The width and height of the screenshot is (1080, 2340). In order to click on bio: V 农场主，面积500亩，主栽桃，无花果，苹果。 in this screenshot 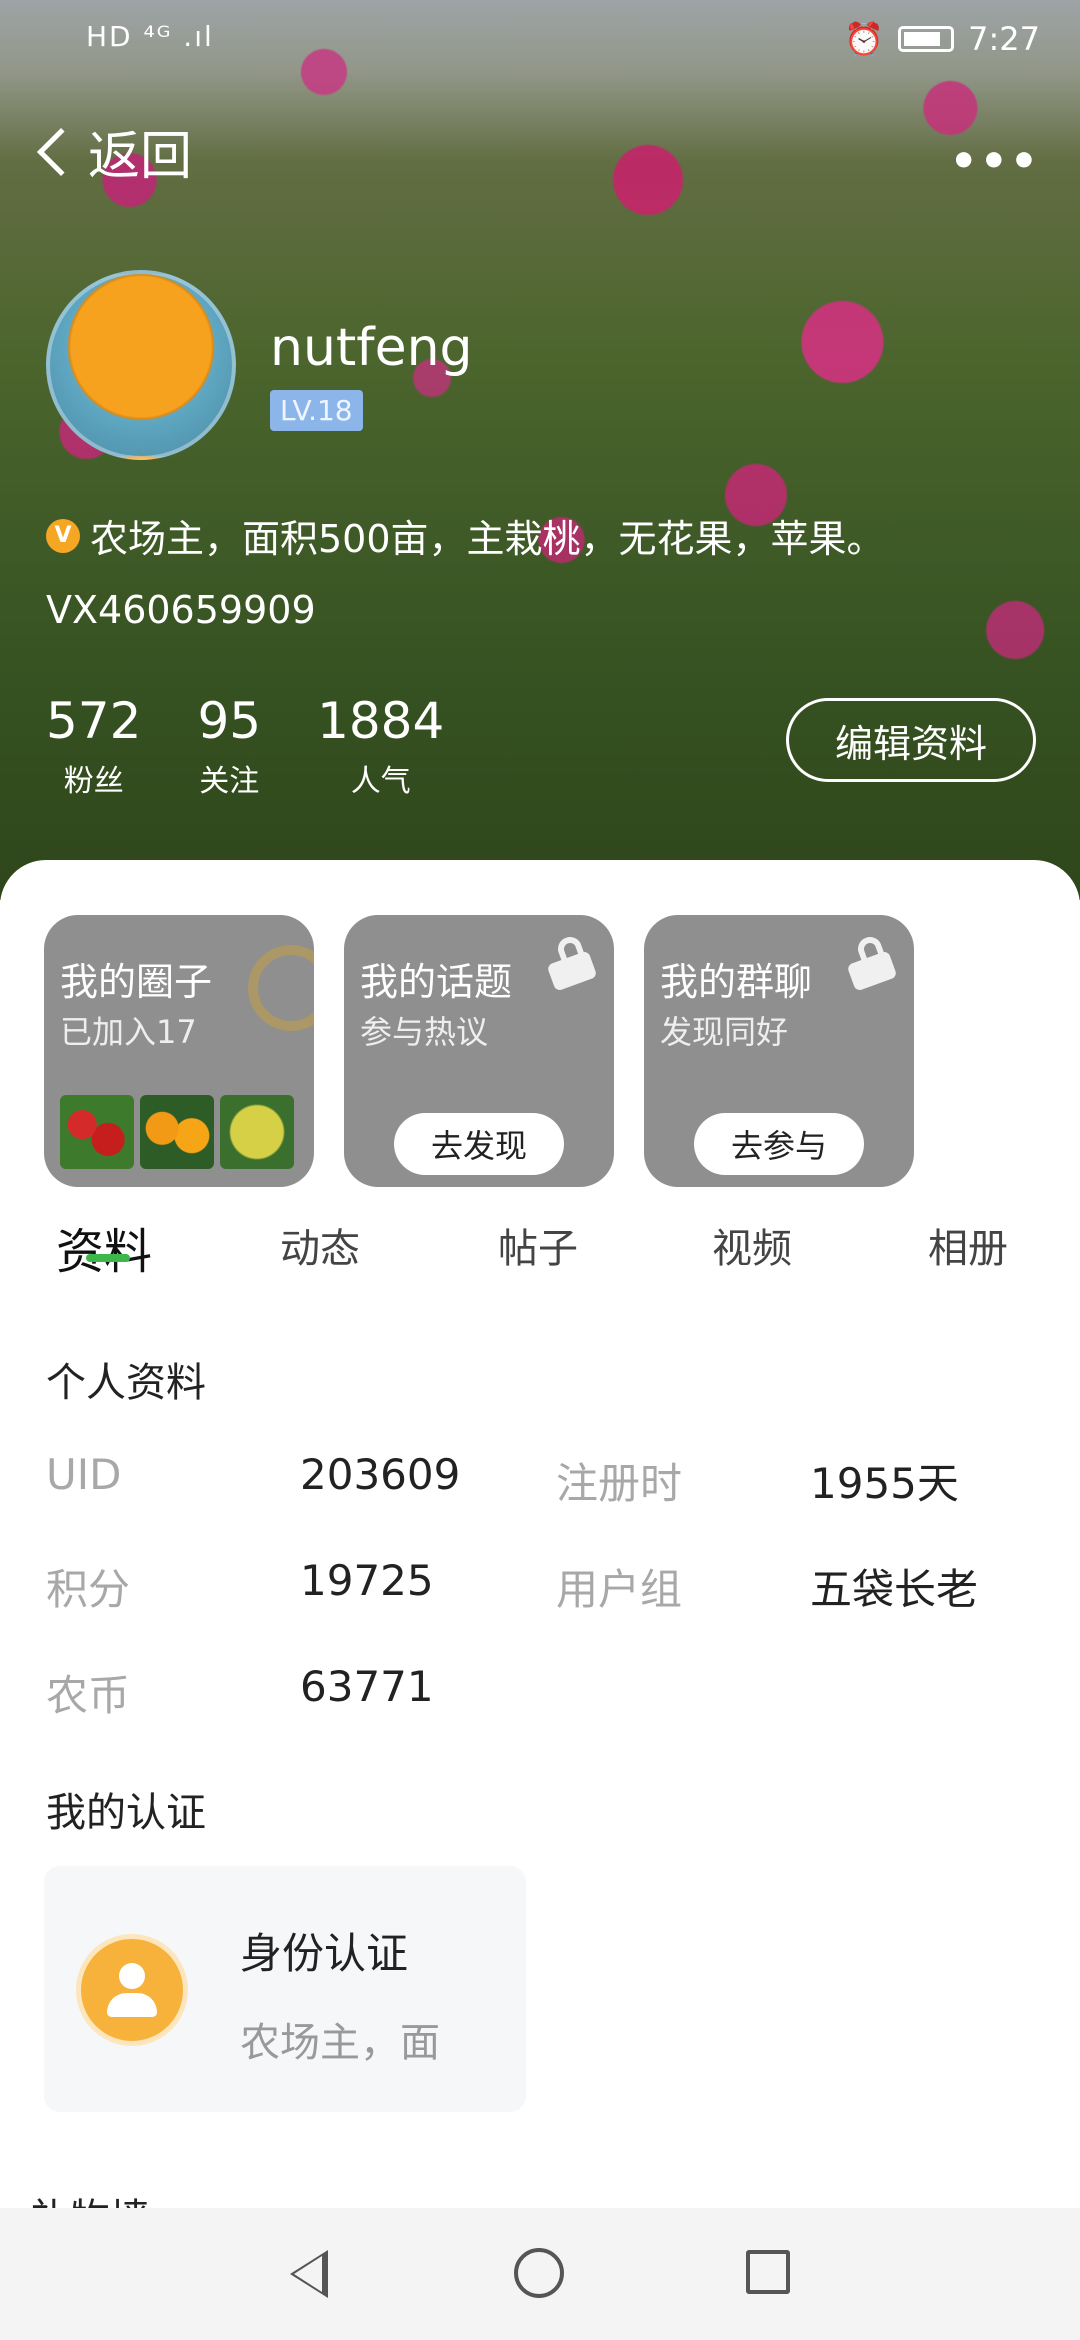, I will do `click(465, 535)`.